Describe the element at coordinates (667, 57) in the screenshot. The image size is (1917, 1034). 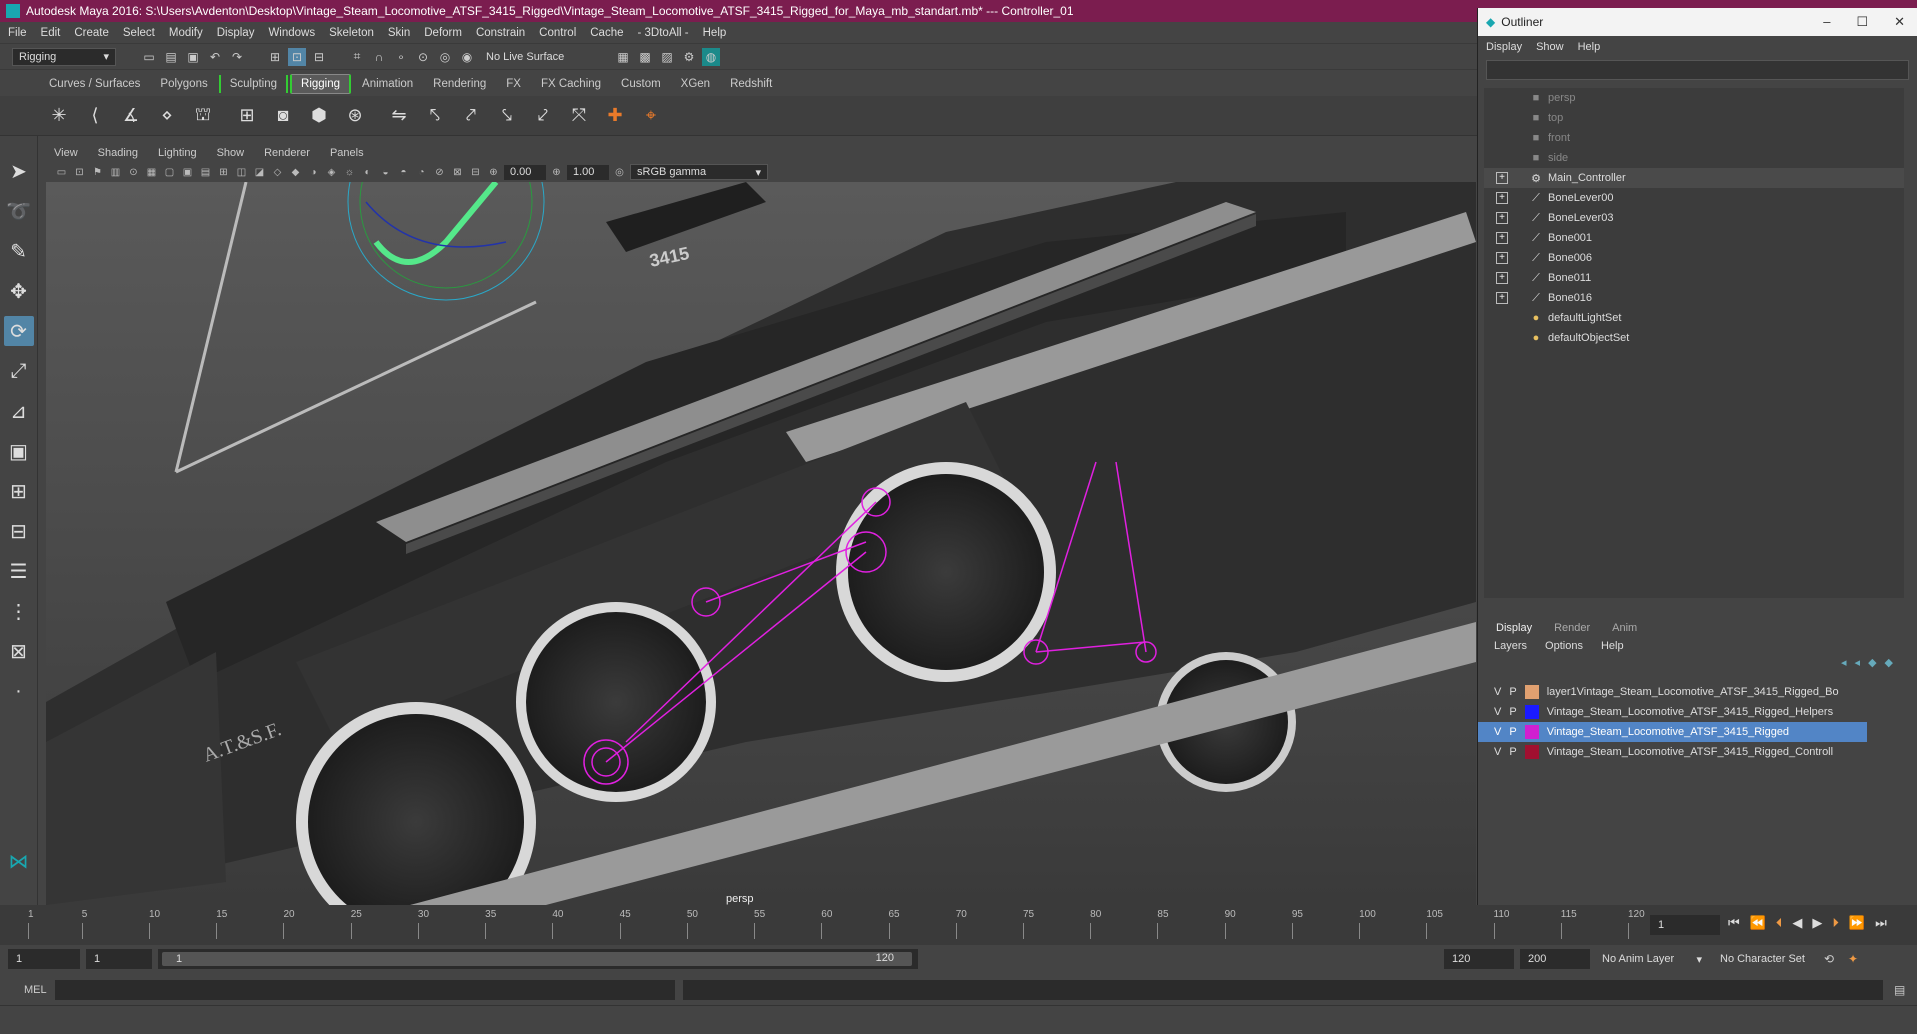
I see `ipr-render-icon: ▨` at that location.